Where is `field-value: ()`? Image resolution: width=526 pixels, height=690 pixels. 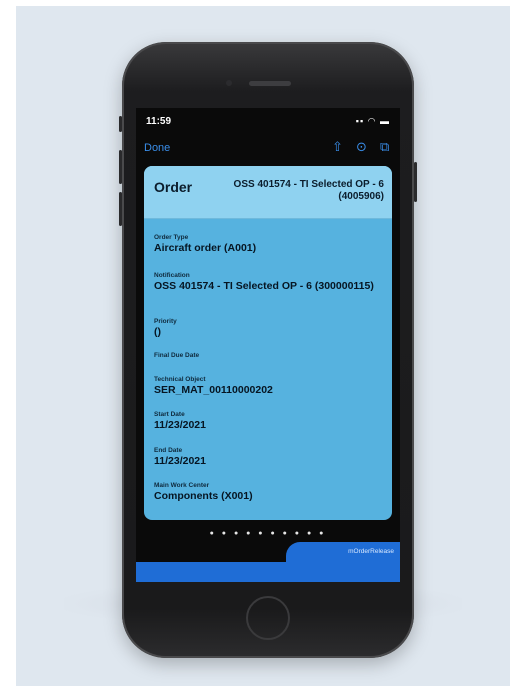 field-value: () is located at coordinates (157, 332).